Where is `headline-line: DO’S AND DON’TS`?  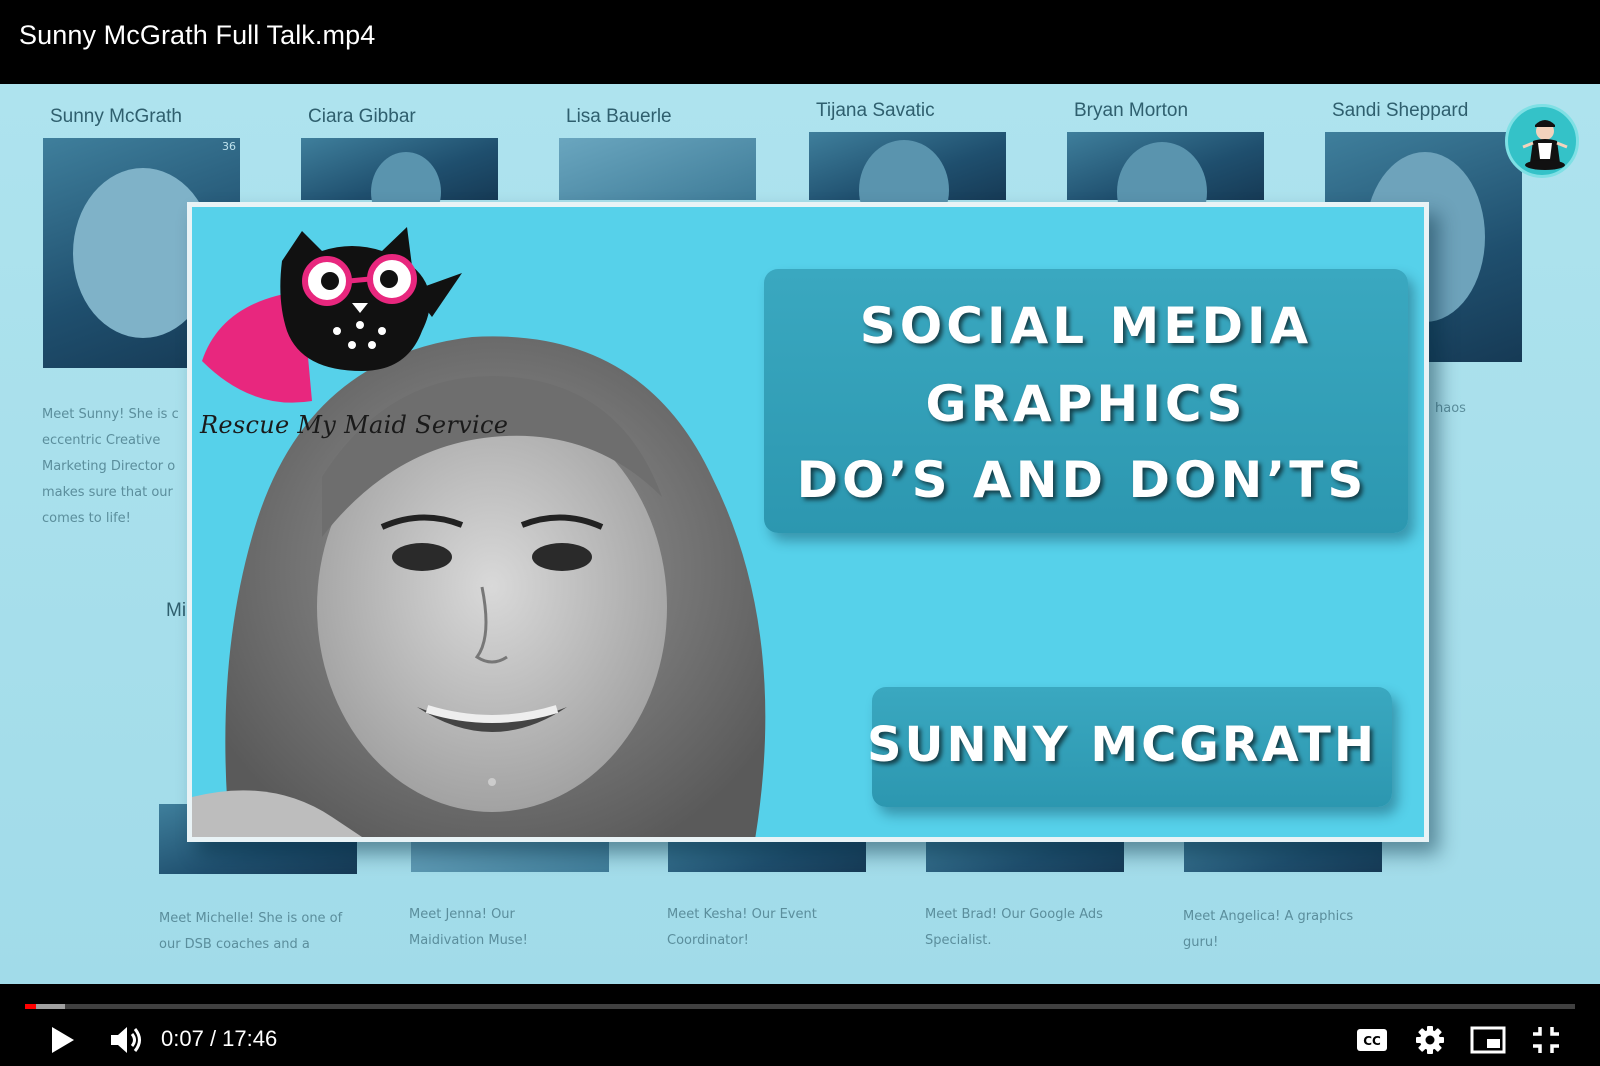
headline-line: DO’S AND DON’TS is located at coordinates (1082, 480).